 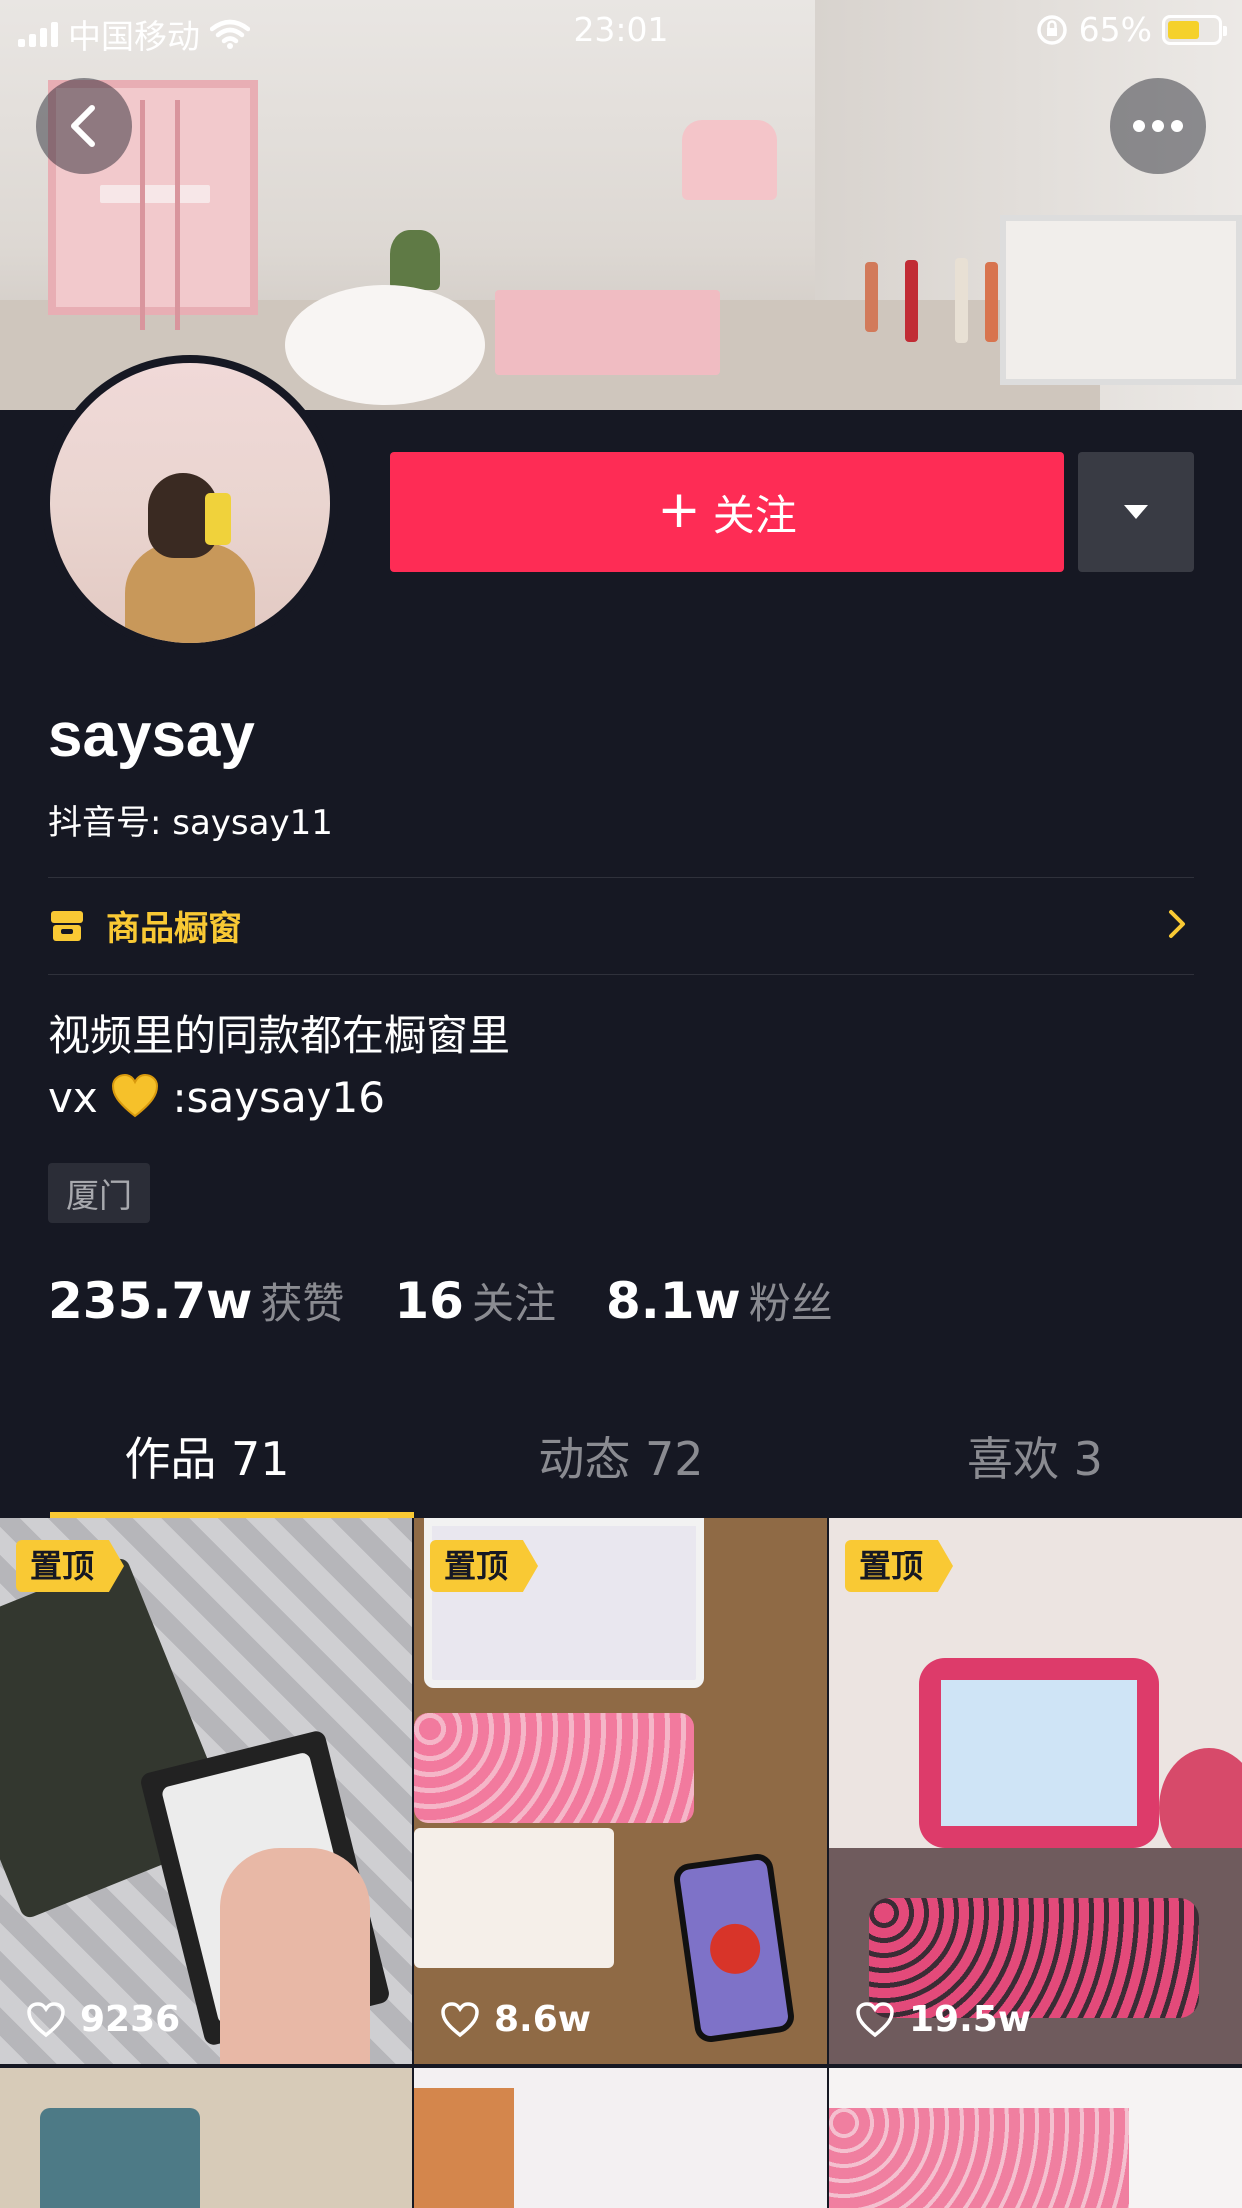 I want to click on location-tag: 厦门, so click(x=99, y=1193).